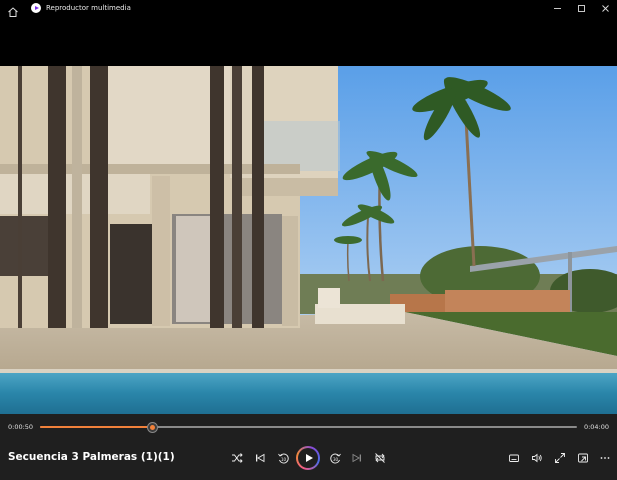 The width and height of the screenshot is (617, 480). I want to click on more-icon, so click(605, 458).